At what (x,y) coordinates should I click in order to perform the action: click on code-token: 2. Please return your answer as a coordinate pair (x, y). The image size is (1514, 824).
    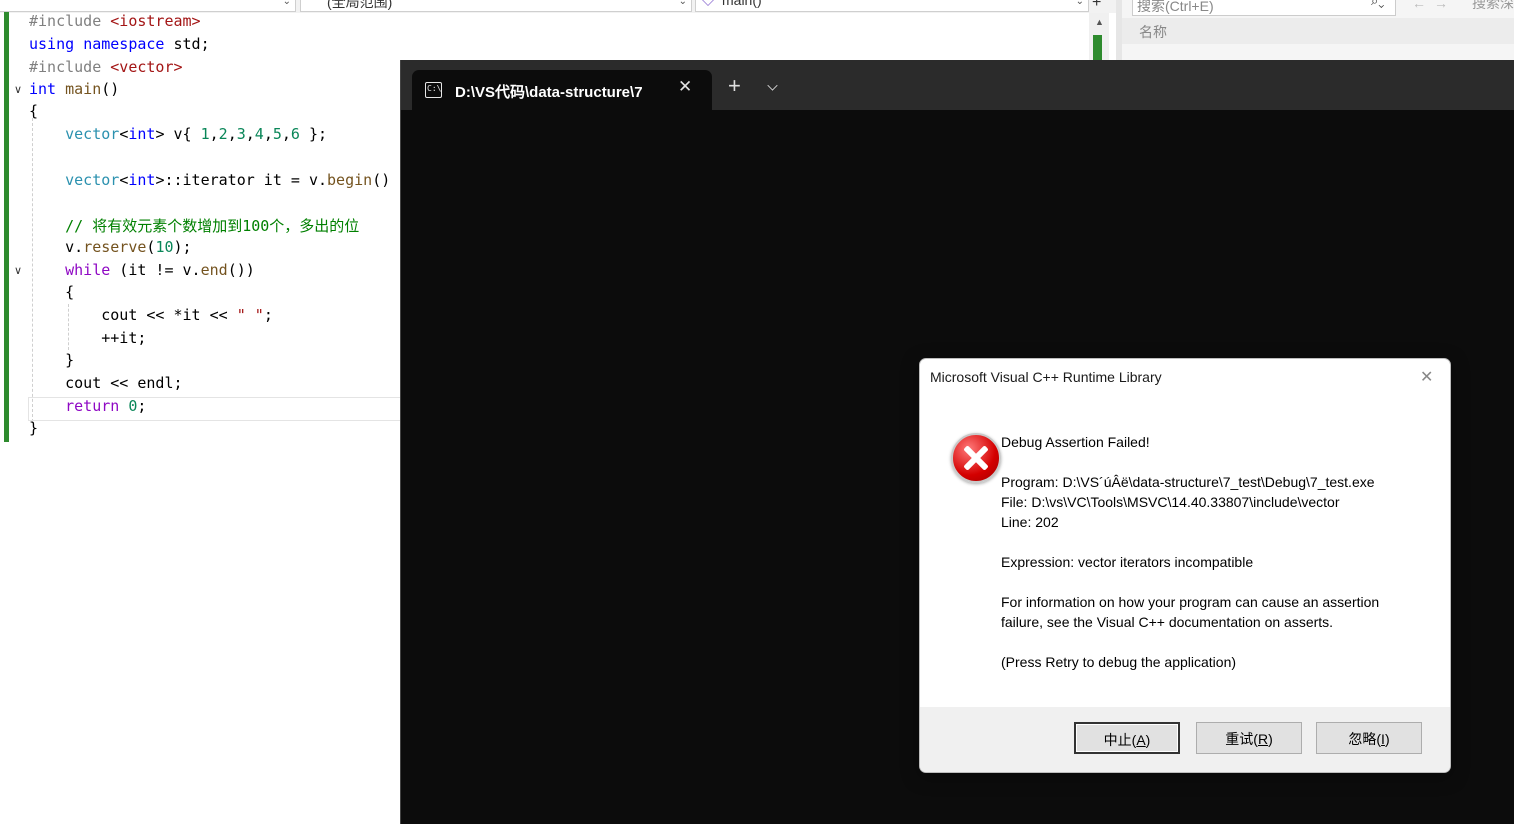
    Looking at the image, I should click on (223, 134).